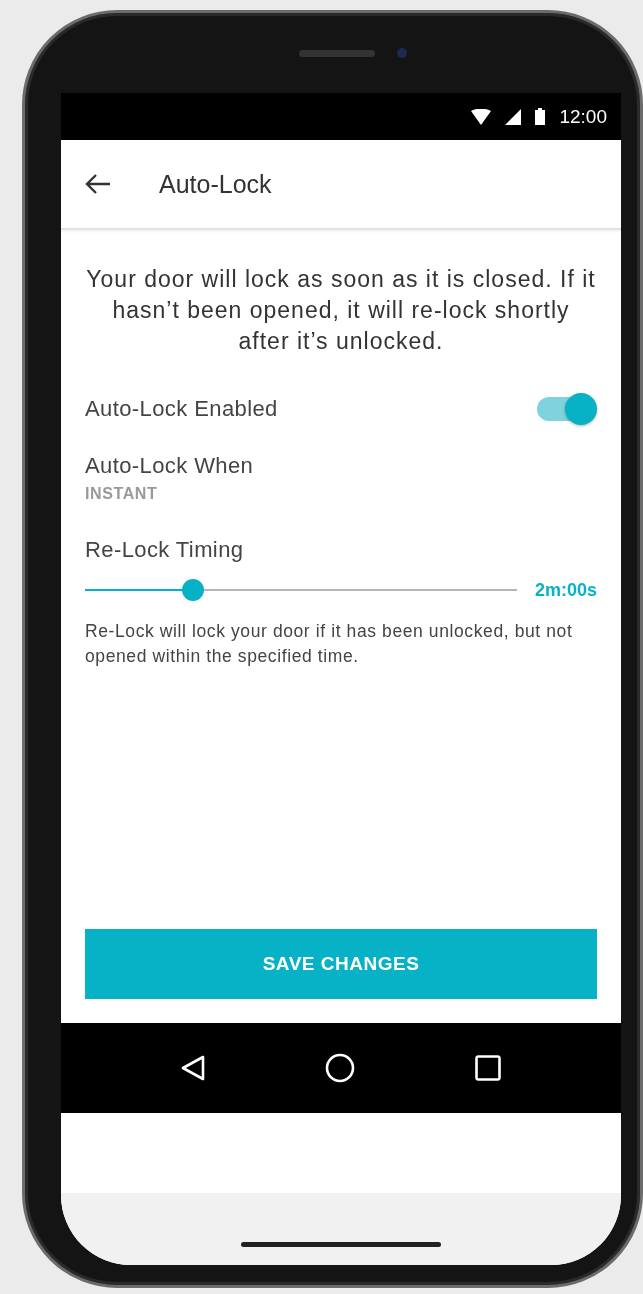  I want to click on status-time: 12:00, so click(583, 116).